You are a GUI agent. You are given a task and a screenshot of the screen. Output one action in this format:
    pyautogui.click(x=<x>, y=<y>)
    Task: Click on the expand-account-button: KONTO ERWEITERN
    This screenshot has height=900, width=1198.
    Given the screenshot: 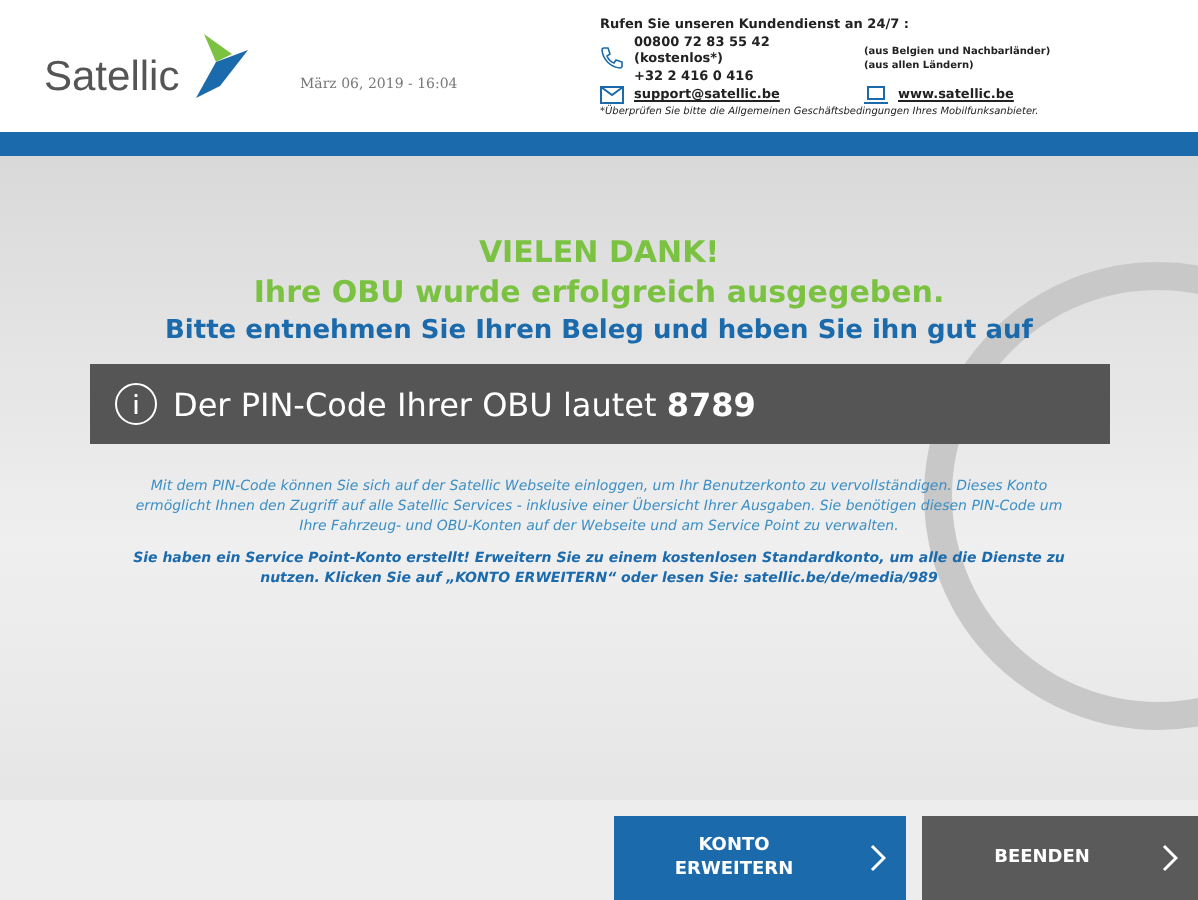 What is the action you would take?
    pyautogui.click(x=760, y=858)
    